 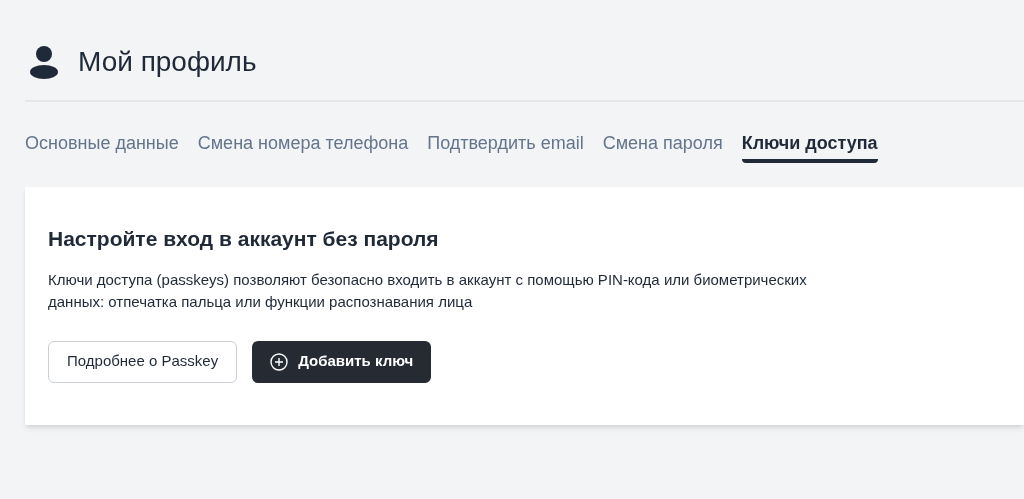 I want to click on learn-more-button: Подробнее о Passkey, so click(x=143, y=361).